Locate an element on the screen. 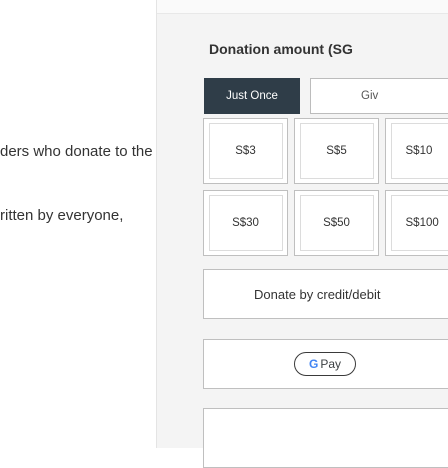 The image size is (448, 468). amount-button: S$3 is located at coordinates (245, 151).